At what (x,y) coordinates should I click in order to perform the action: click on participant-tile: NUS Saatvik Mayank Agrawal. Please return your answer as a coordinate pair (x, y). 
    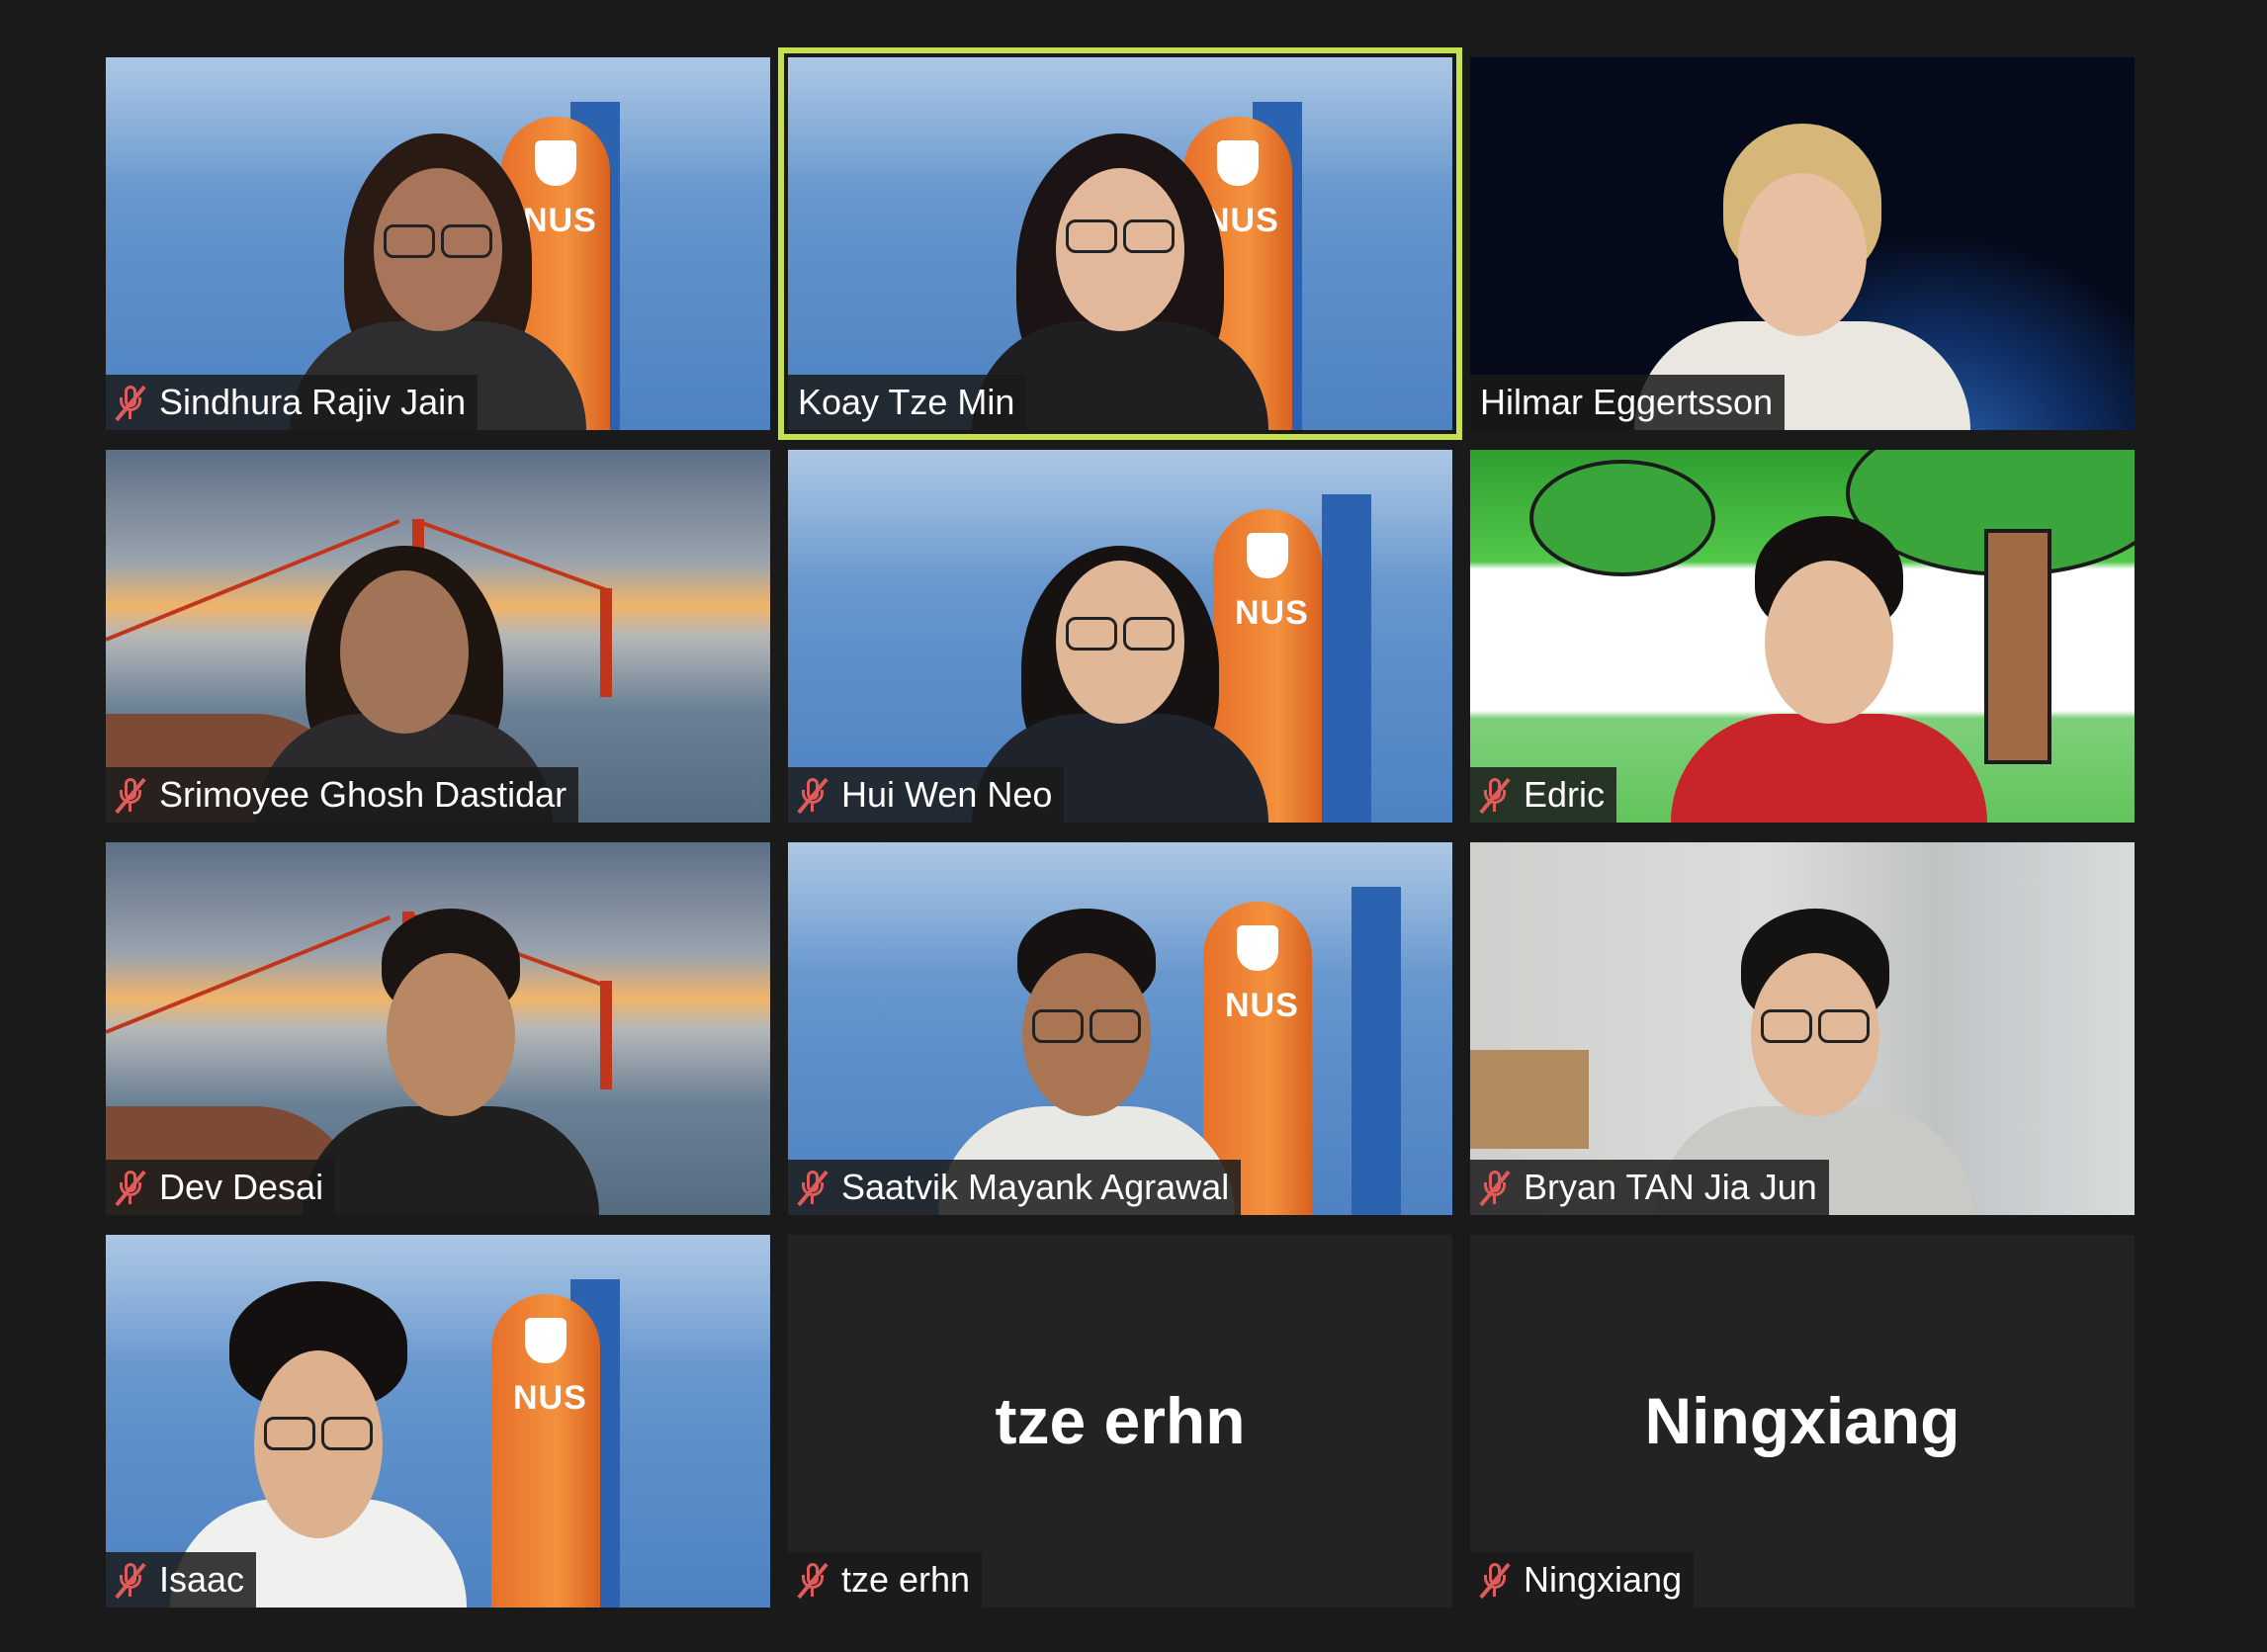
    Looking at the image, I should click on (1120, 1028).